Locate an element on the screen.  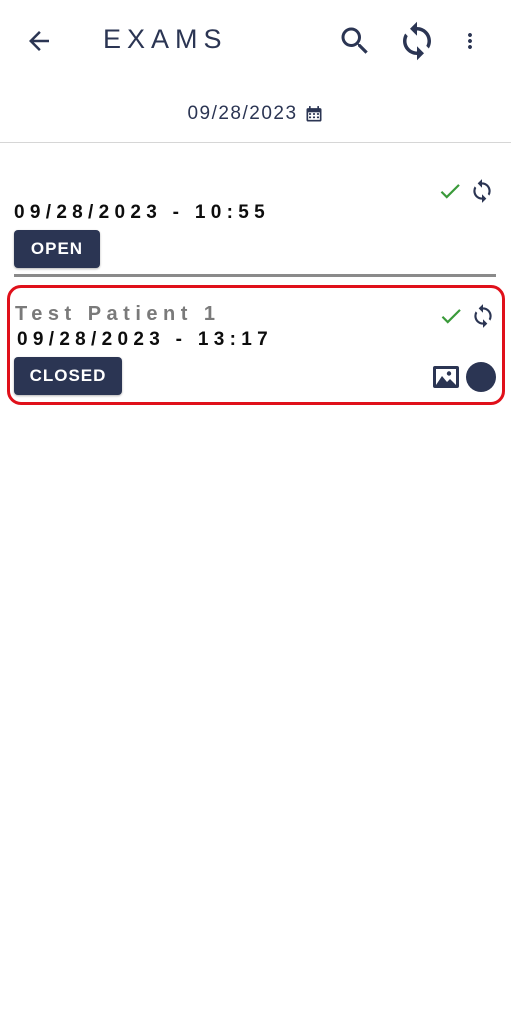
date-filter: 09/28/2023 is located at coordinates (255, 114).